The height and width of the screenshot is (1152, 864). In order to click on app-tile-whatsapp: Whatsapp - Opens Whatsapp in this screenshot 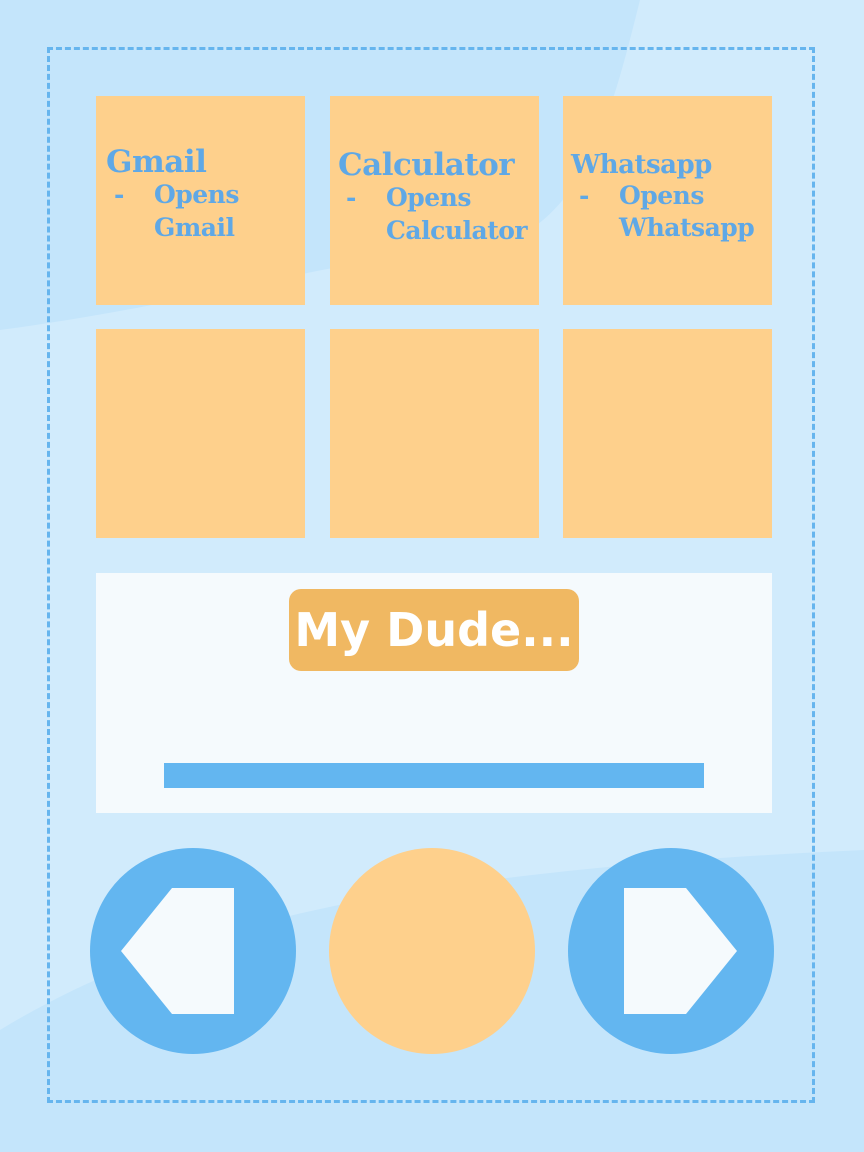, I will do `click(667, 200)`.